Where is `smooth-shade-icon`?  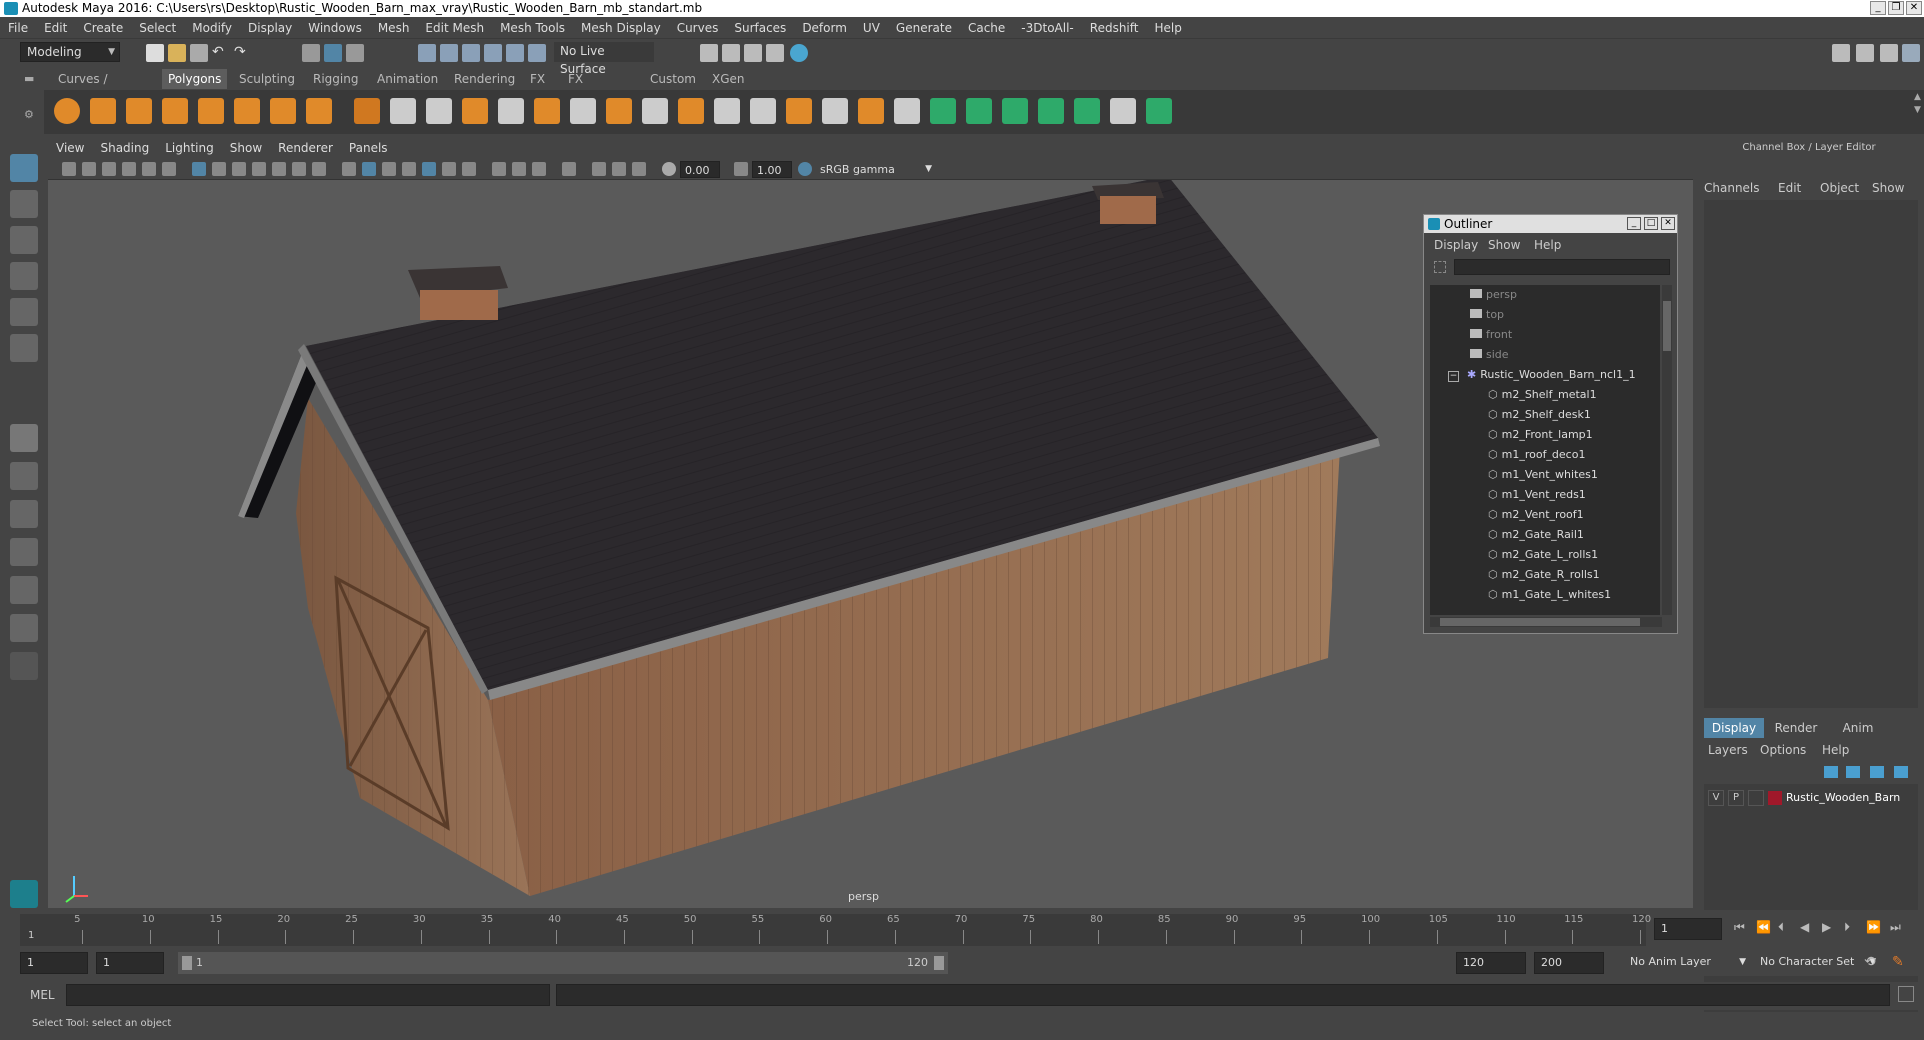 smooth-shade-icon is located at coordinates (369, 169).